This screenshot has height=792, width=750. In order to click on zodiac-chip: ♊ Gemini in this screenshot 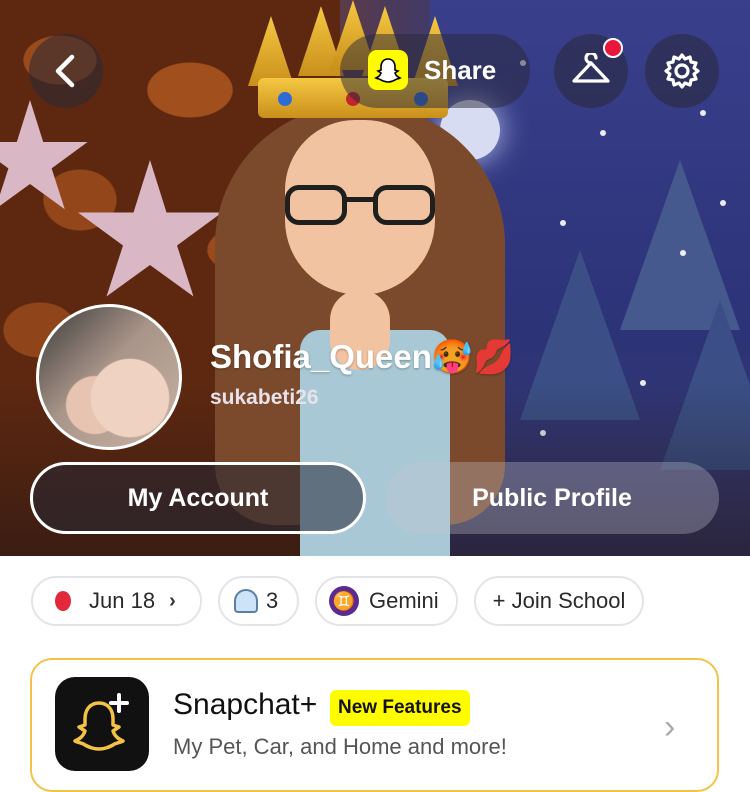, I will do `click(386, 601)`.